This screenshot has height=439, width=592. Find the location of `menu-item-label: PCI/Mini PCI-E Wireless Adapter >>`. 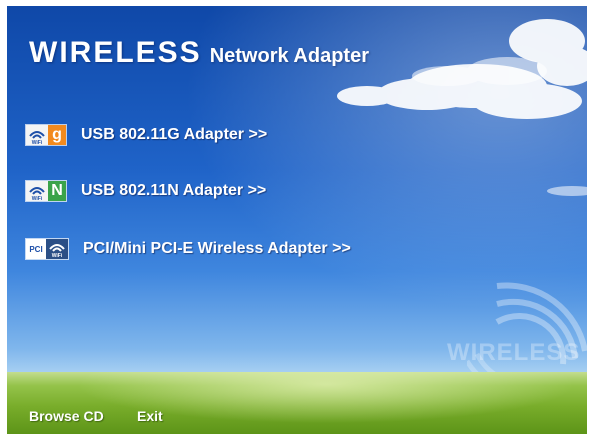

menu-item-label: PCI/Mini PCI-E Wireless Adapter >> is located at coordinates (217, 248).